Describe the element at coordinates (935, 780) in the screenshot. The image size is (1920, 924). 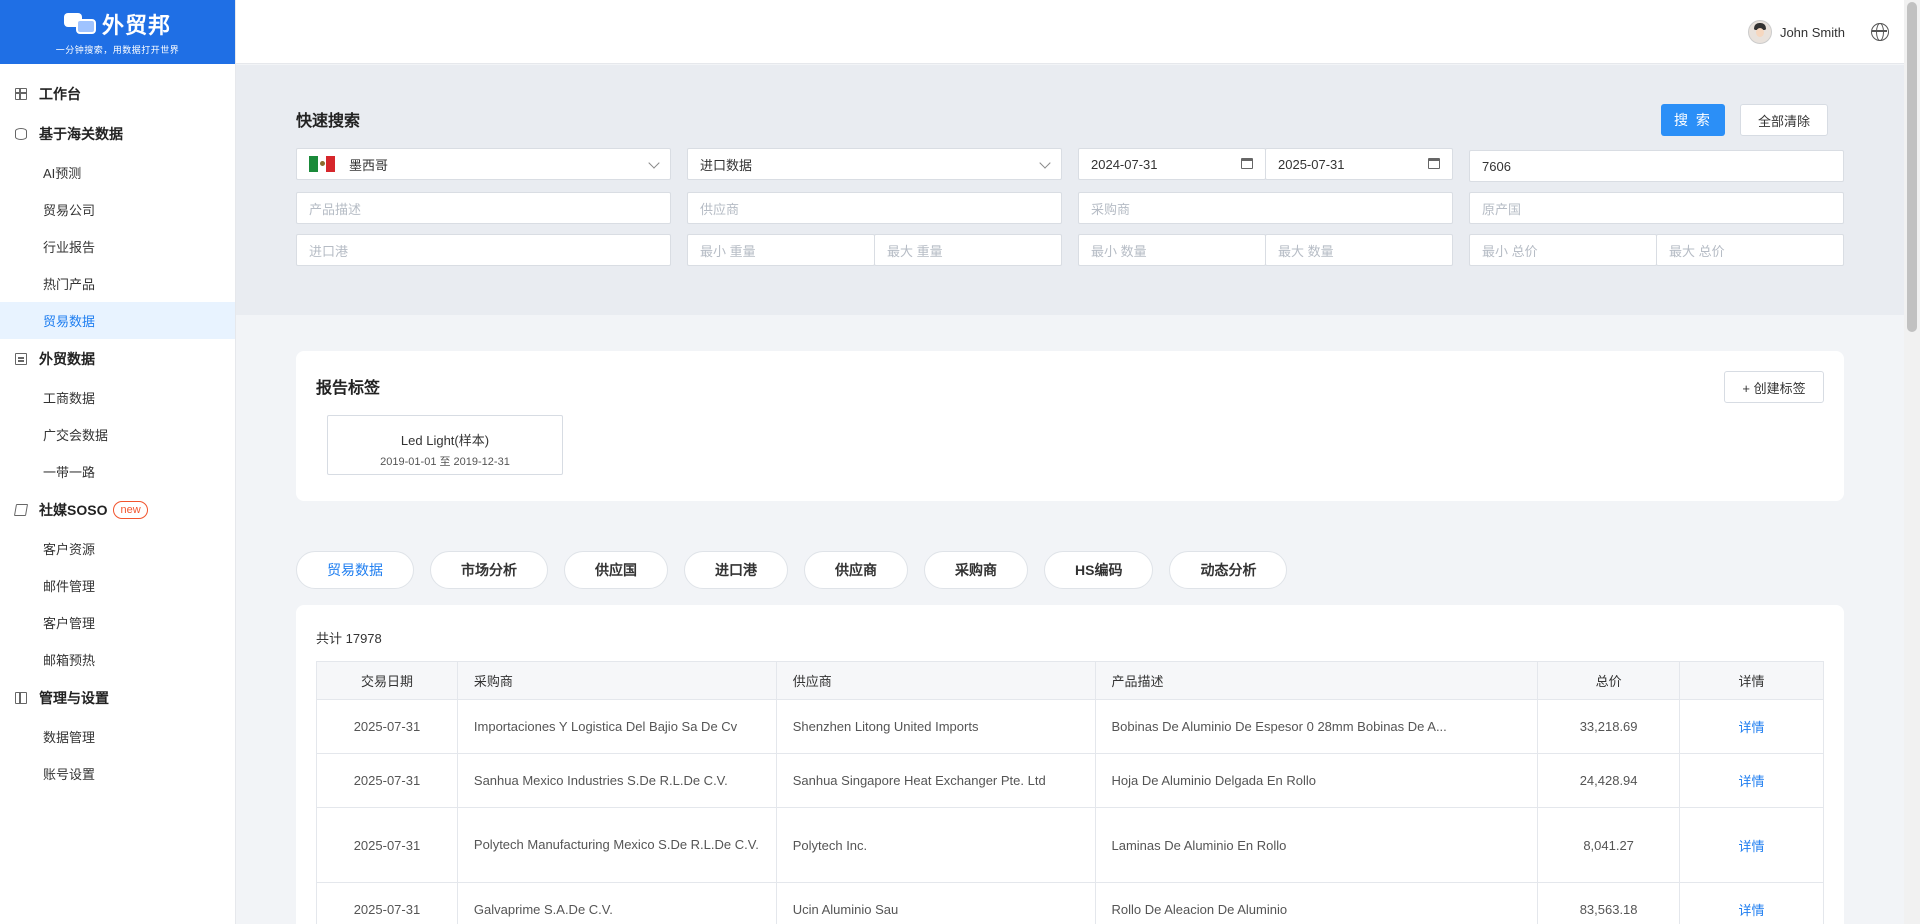
I see `cell-supplier: Sanhua Singapore Heat Exchanger Pte. Ltd` at that location.